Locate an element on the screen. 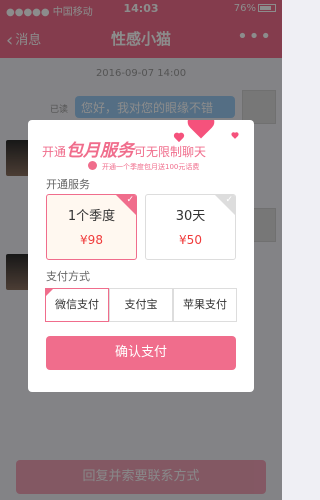 This screenshot has height=500, width=320. banner-suffix: 可无限制聊天 is located at coordinates (170, 152).